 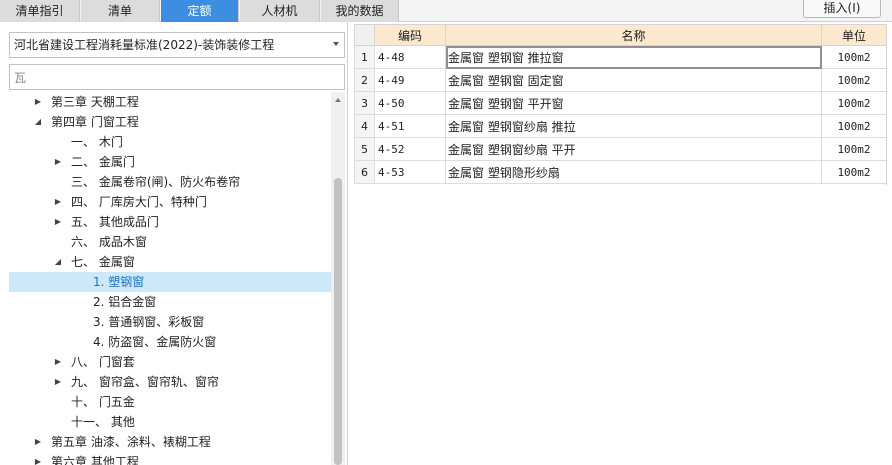 What do you see at coordinates (633, 172) in the screenshot?
I see `name-cell: 金属窗 塑钢隐形纱扇` at bounding box center [633, 172].